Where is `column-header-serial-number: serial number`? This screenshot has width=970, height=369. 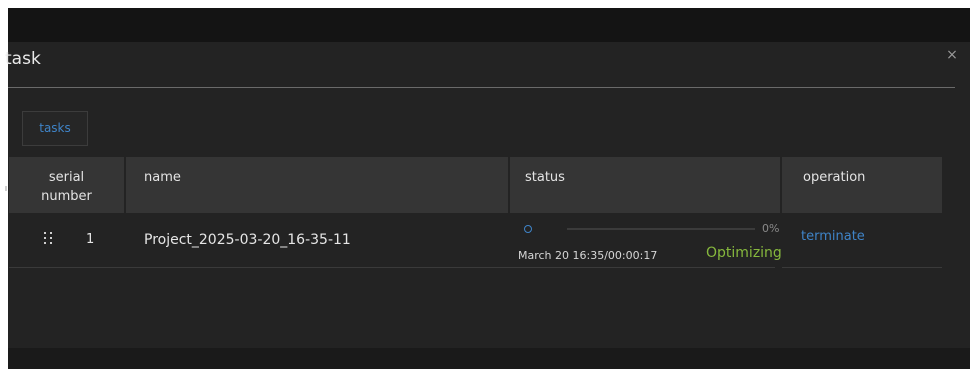
column-header-serial-number: serial number is located at coordinates (66, 185).